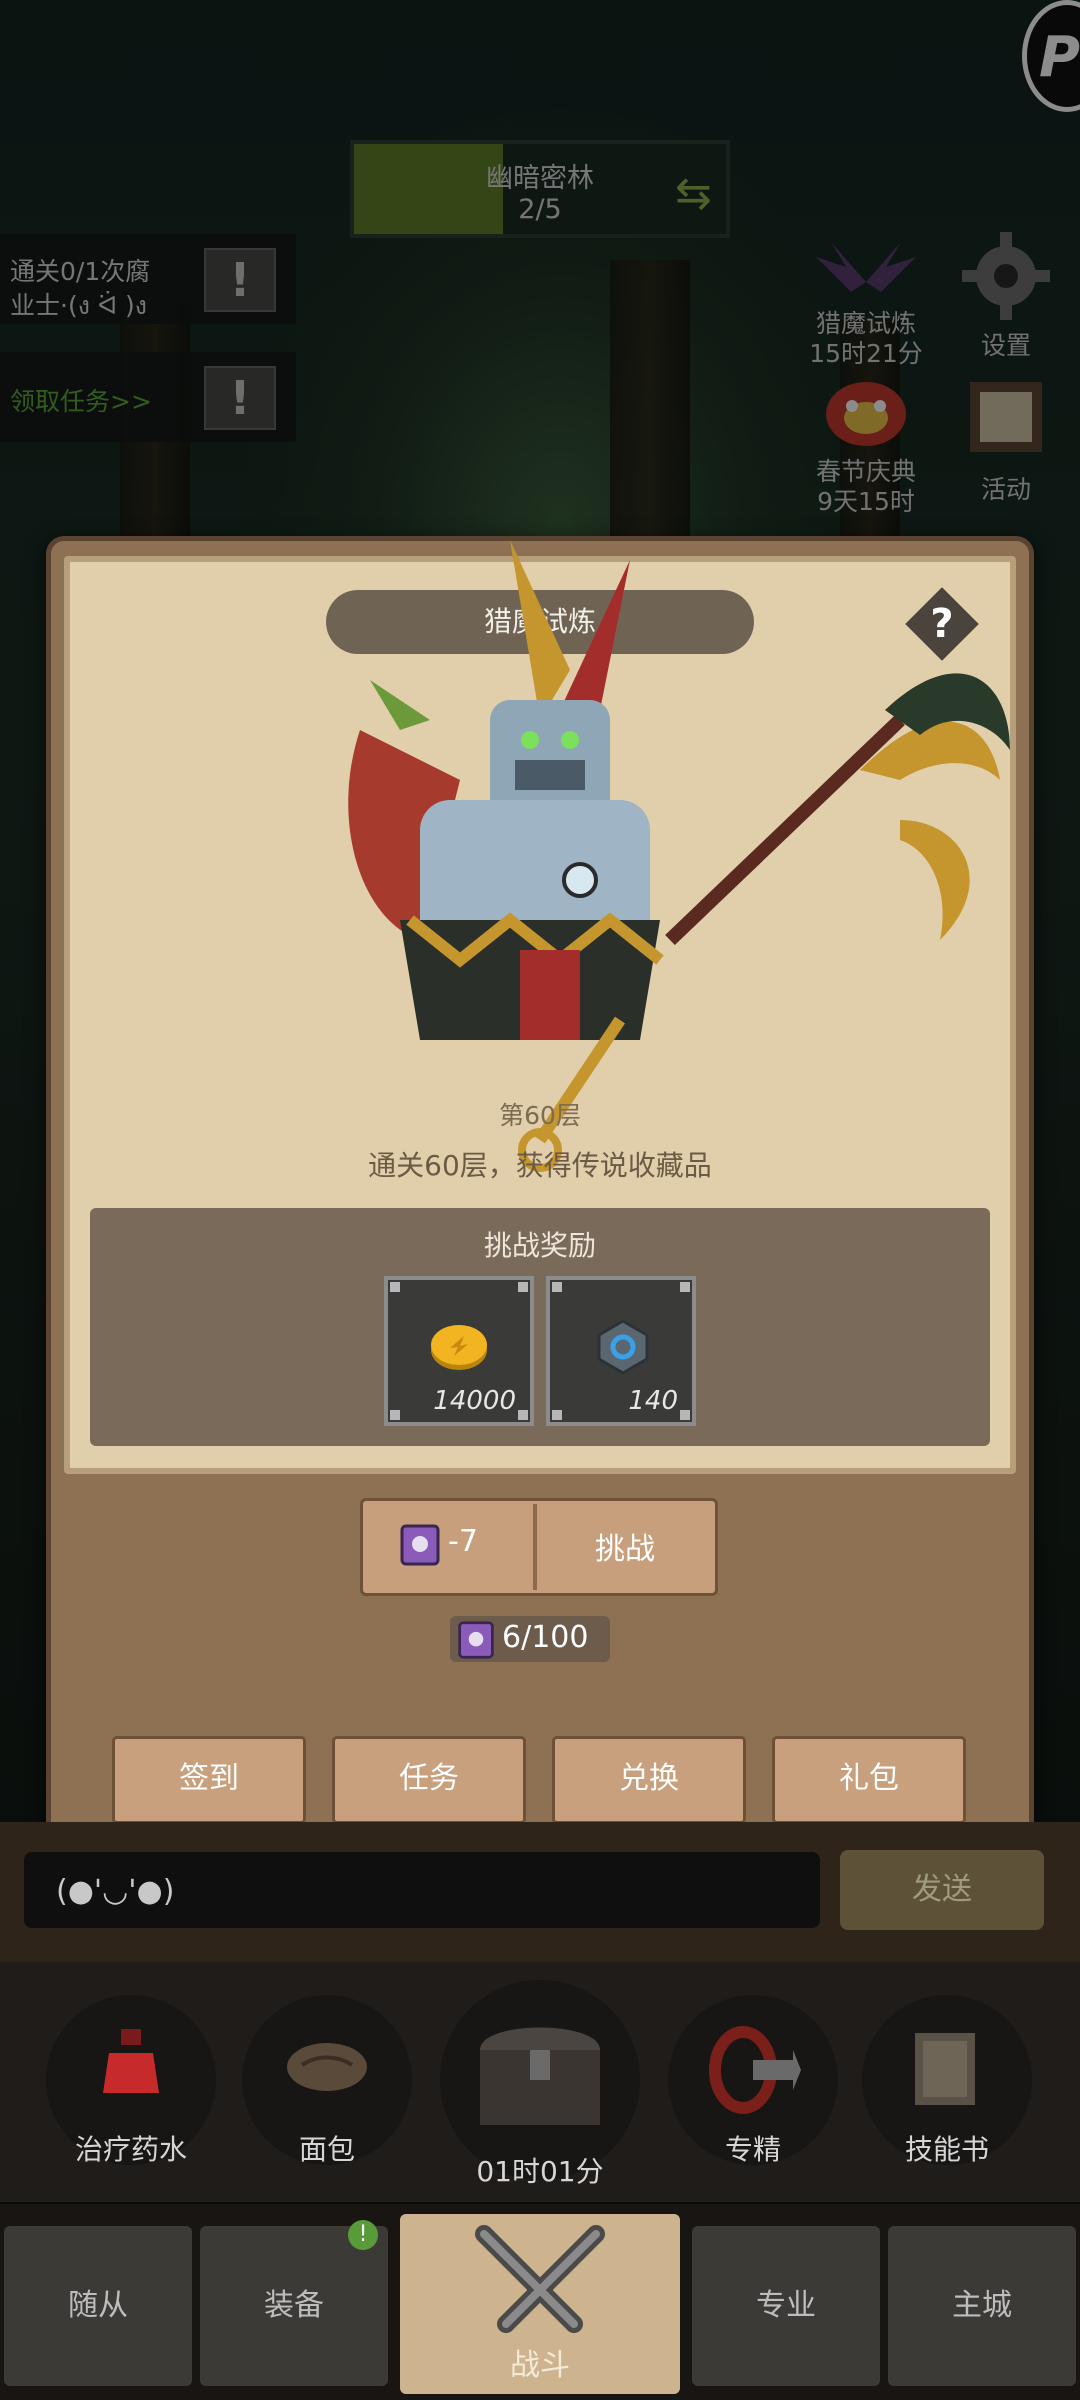  Describe the element at coordinates (209, 1780) in the screenshot. I see `sign-in-button: 签到` at that location.